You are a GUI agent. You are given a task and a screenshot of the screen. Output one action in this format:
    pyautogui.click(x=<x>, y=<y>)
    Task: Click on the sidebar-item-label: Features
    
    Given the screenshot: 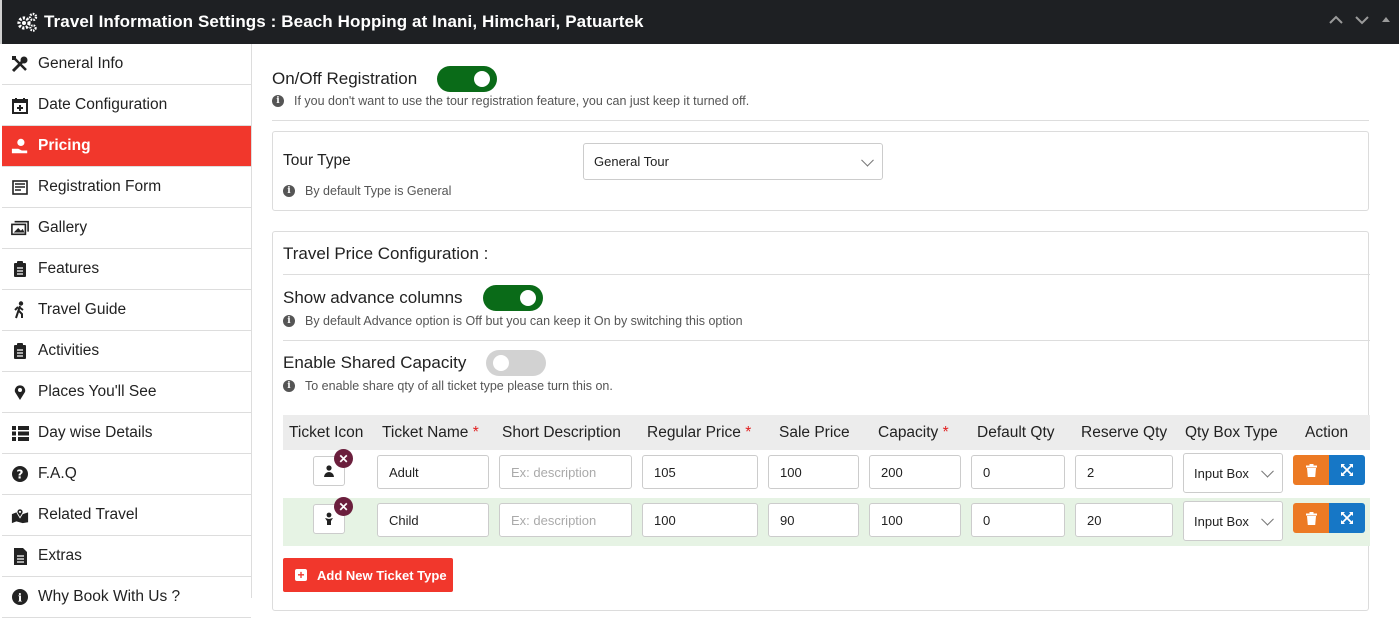 What is the action you would take?
    pyautogui.click(x=69, y=268)
    